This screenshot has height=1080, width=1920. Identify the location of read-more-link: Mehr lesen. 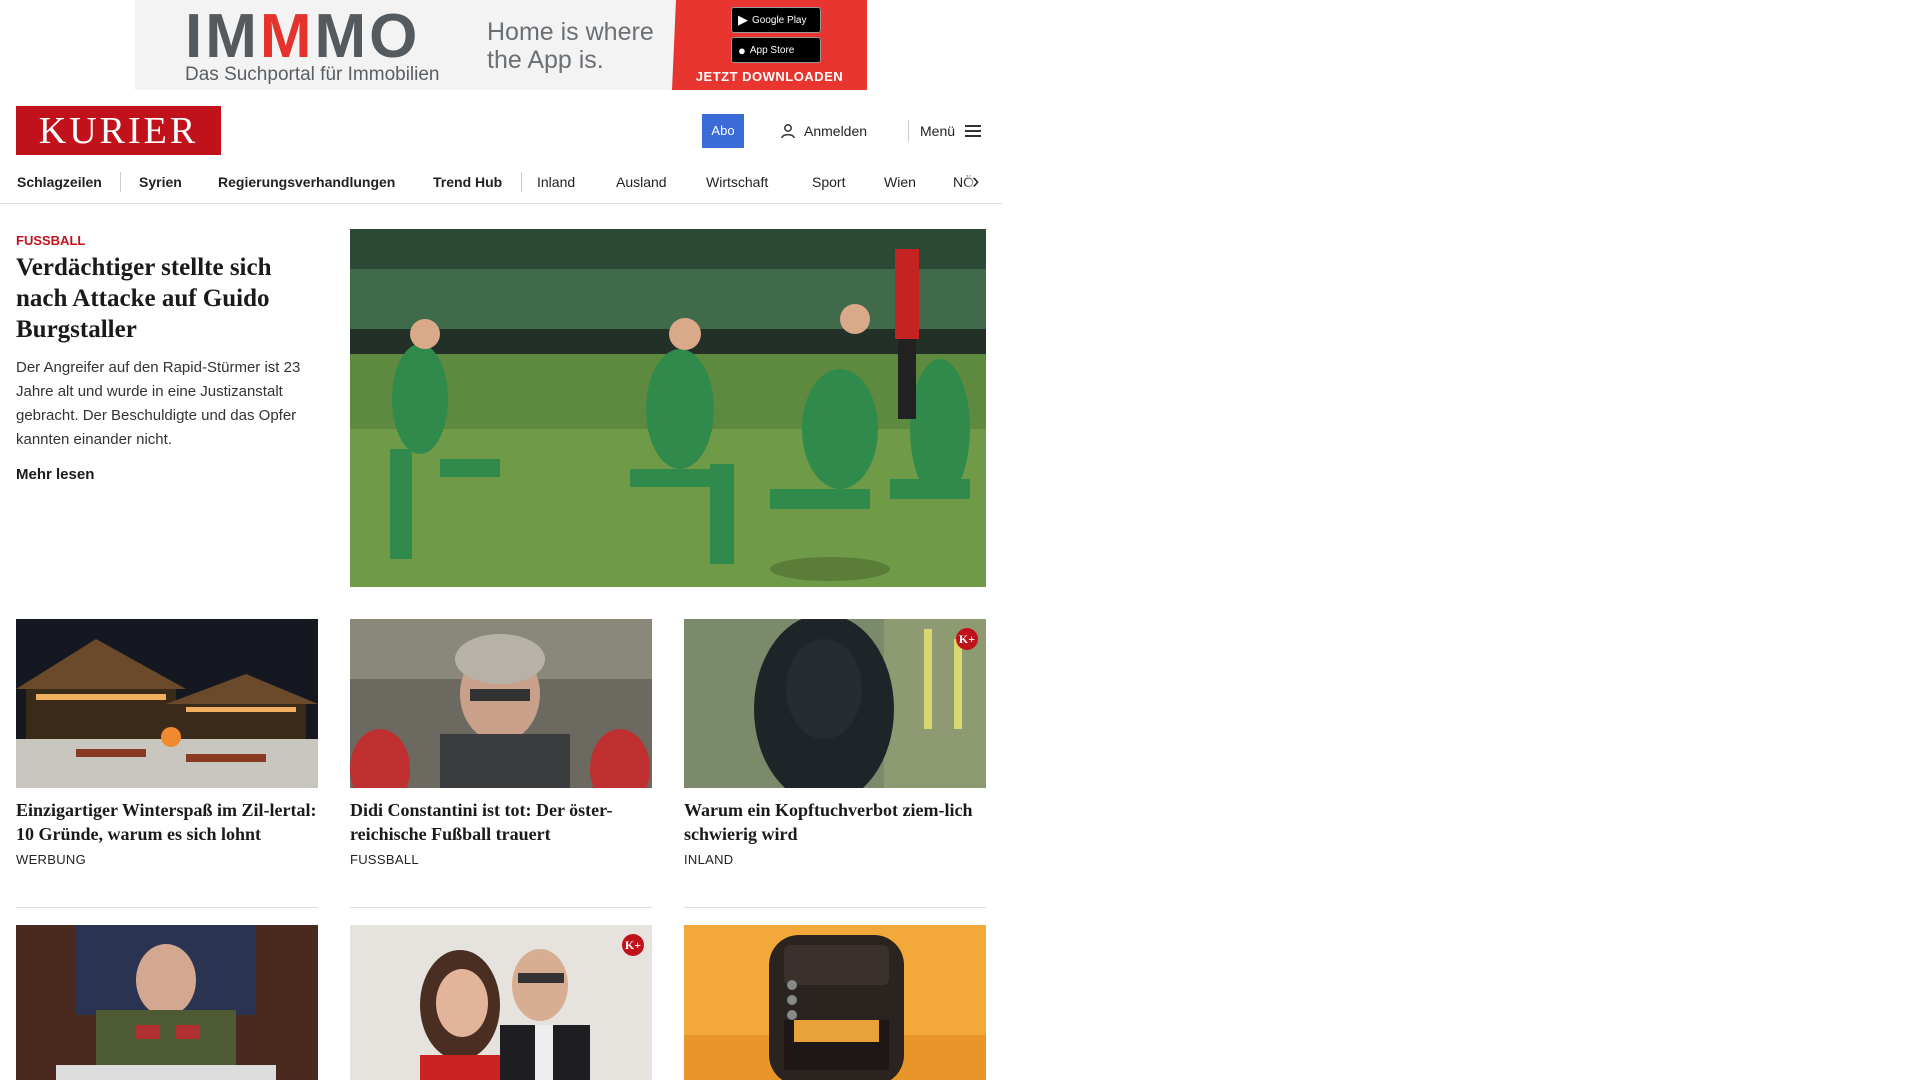
(55, 474).